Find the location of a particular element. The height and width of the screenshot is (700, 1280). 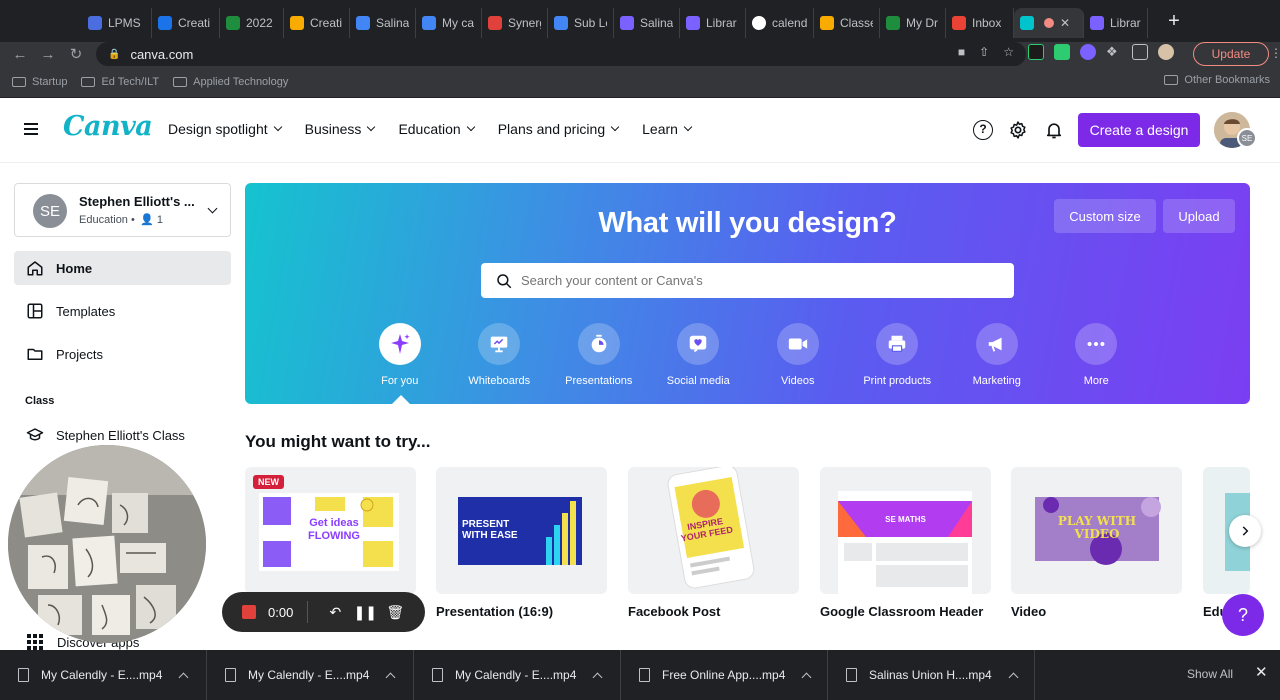

download-filename: Free Online App....mp4 is located at coordinates (724, 675).